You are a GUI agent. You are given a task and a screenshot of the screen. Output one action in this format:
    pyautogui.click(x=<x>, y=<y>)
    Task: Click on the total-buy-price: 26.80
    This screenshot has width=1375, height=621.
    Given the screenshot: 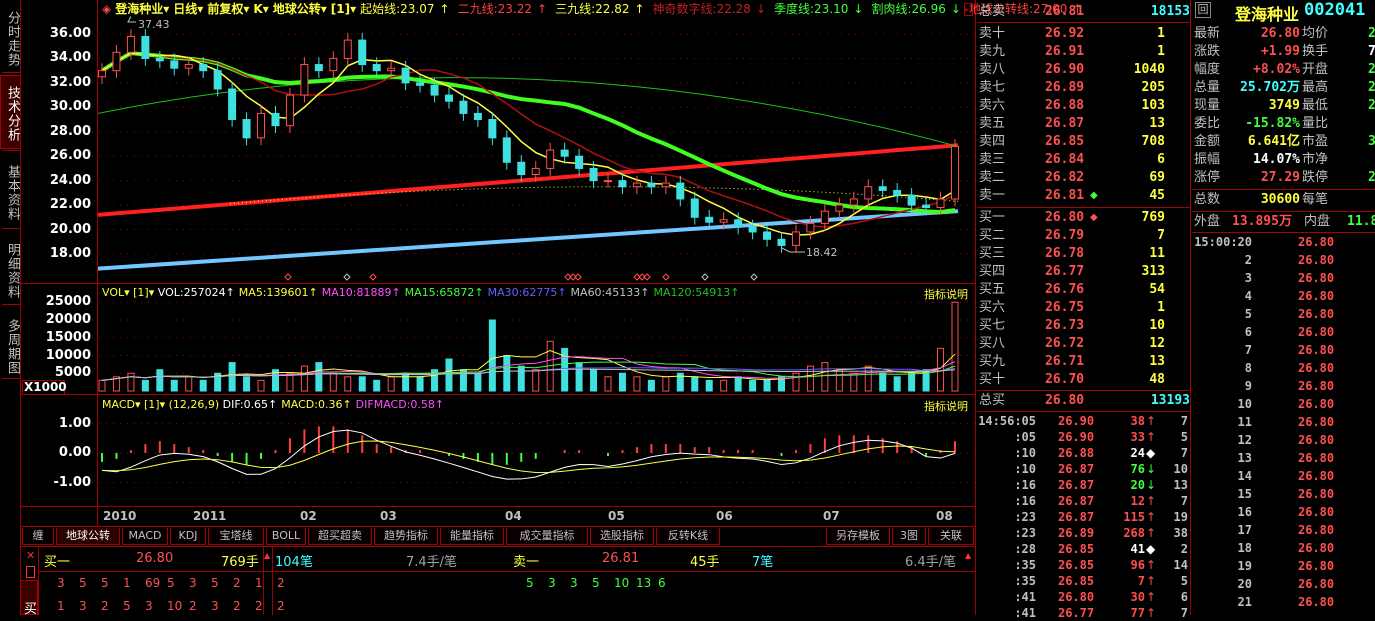 What is the action you would take?
    pyautogui.click(x=1065, y=400)
    